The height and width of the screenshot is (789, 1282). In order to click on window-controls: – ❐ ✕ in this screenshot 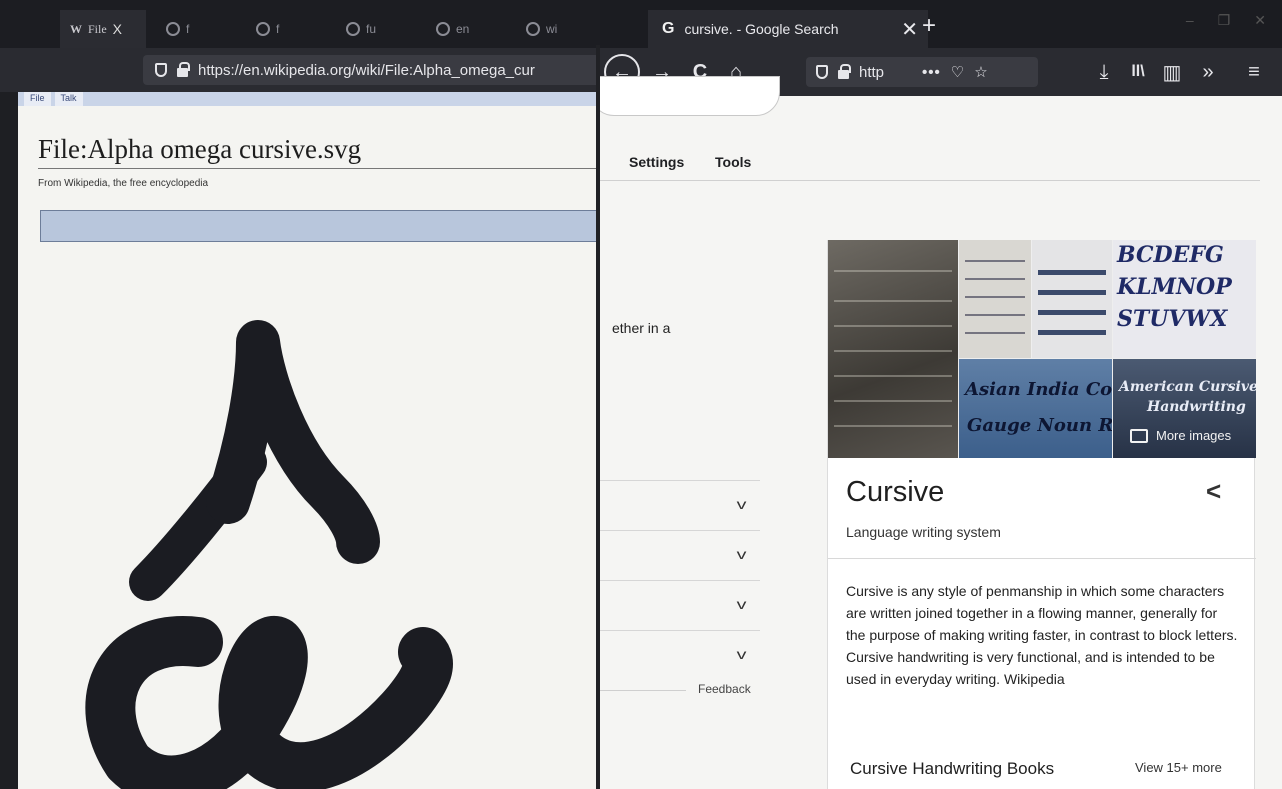, I will do `click(1226, 20)`.